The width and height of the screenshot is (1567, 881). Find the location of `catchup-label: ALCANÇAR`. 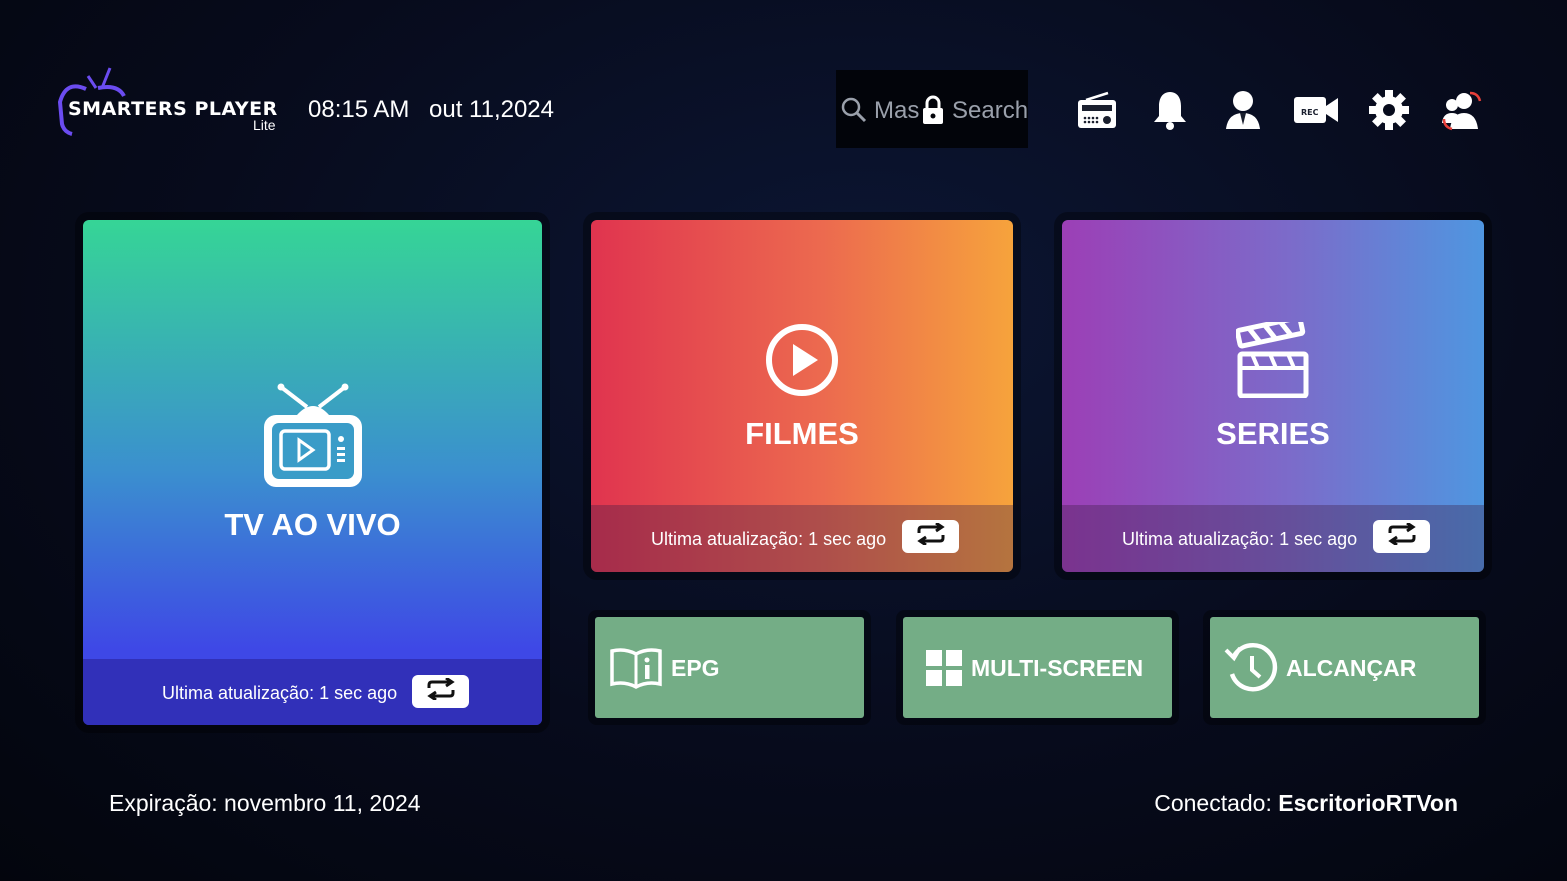

catchup-label: ALCANÇAR is located at coordinates (1351, 668).